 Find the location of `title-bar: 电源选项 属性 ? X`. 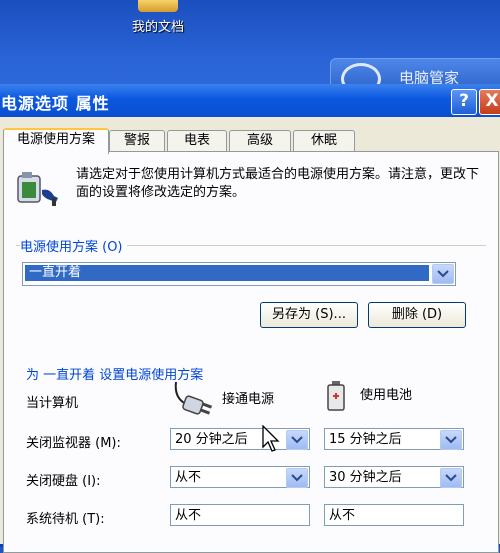

title-bar: 电源选项 属性 ? X is located at coordinates (250, 100).